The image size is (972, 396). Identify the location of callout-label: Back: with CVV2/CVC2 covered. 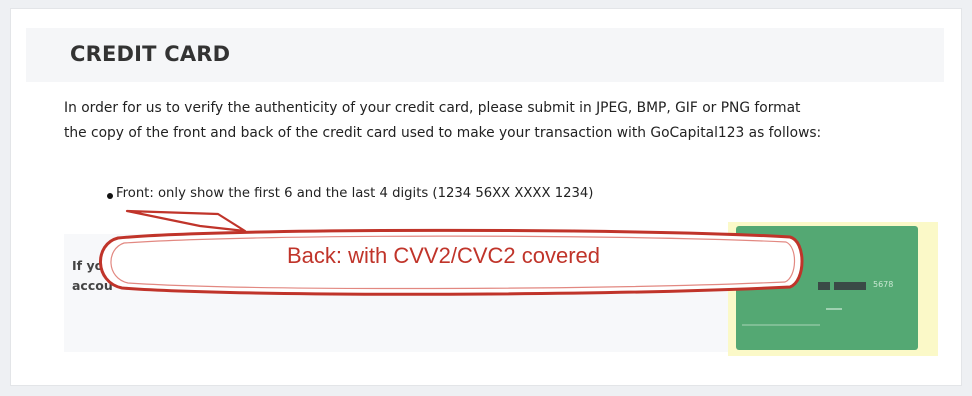
(444, 255).